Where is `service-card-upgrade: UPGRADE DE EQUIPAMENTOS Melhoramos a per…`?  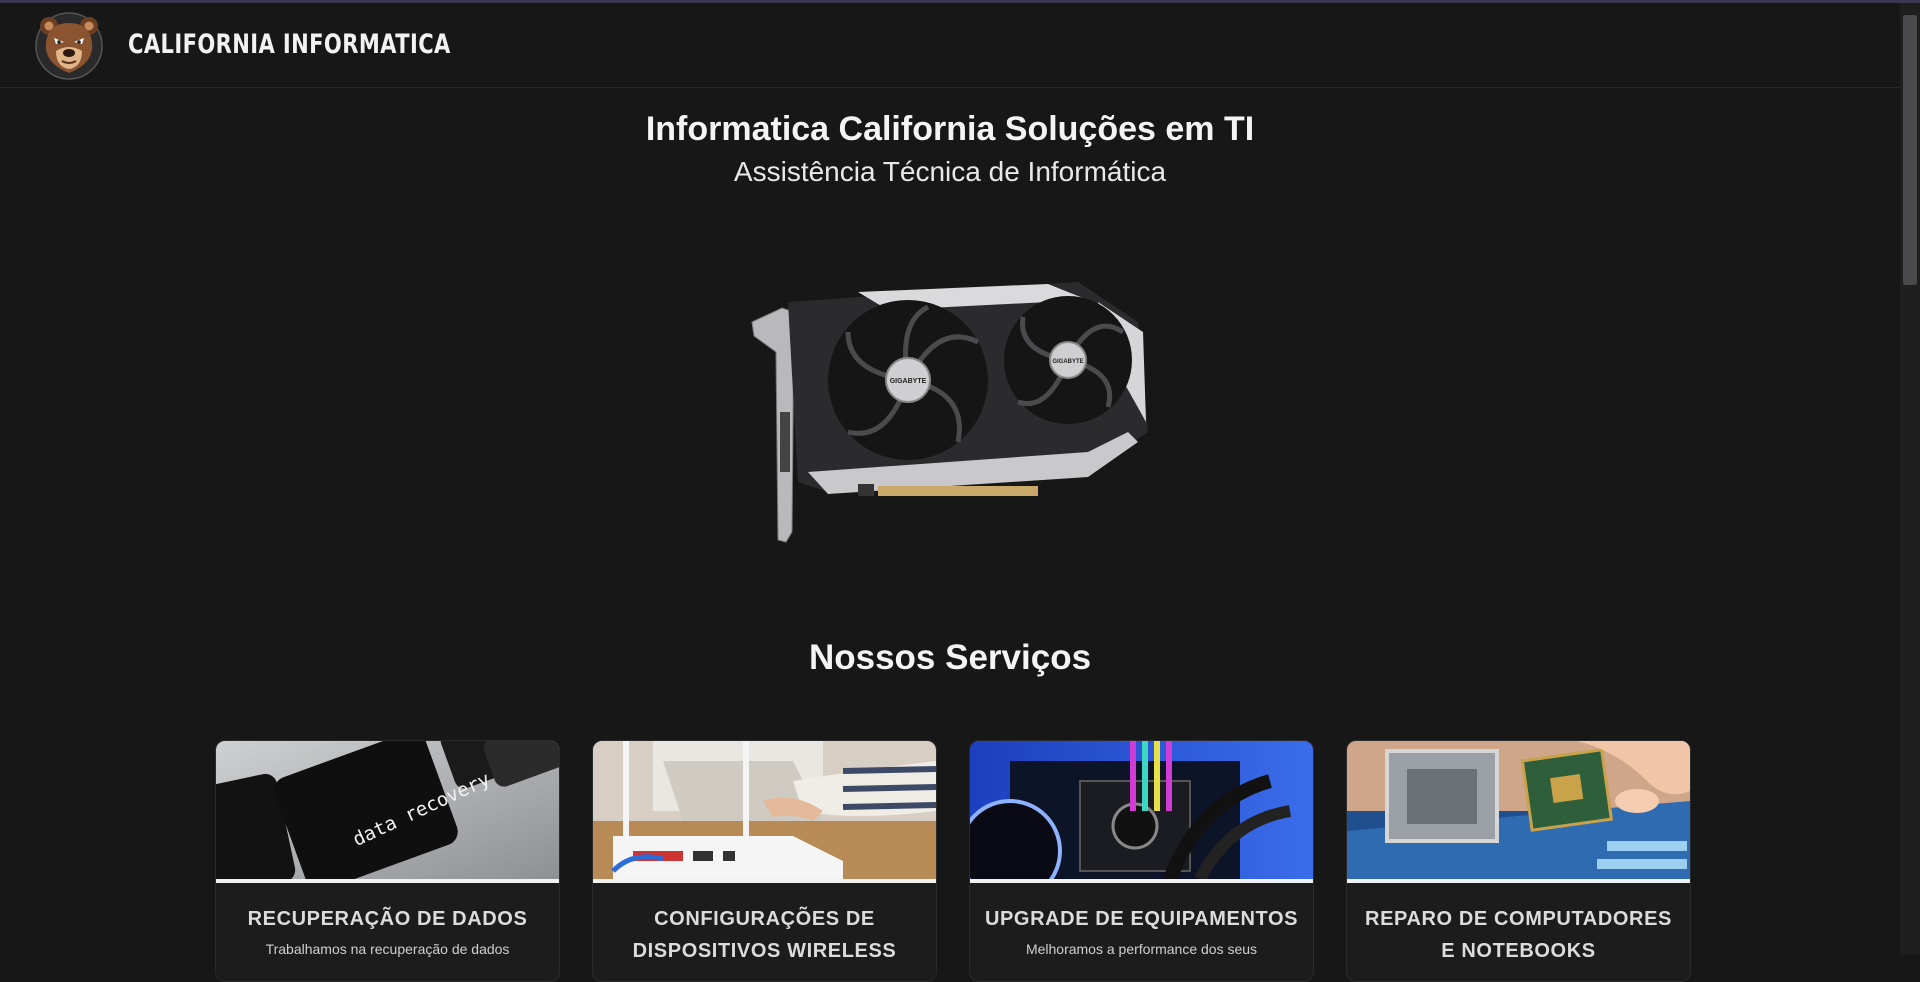
service-card-upgrade: UPGRADE DE EQUIPAMENTOS Melhoramos a per… is located at coordinates (1141, 861).